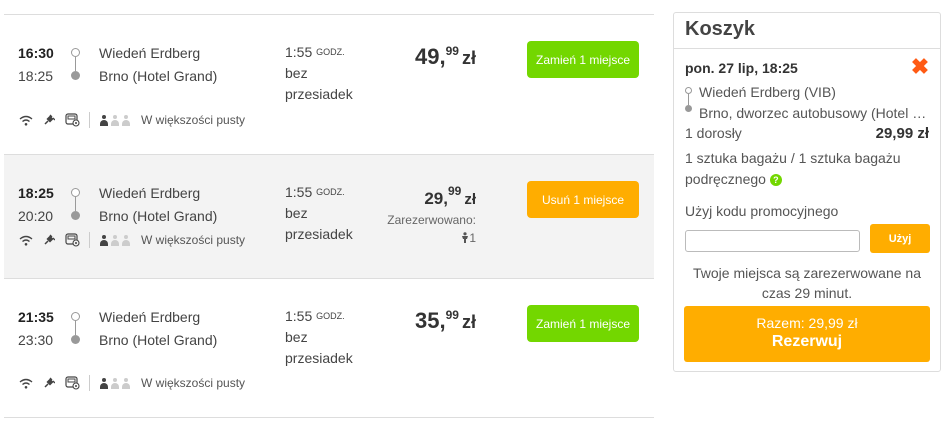 This screenshot has height=425, width=942. What do you see at coordinates (772, 241) in the screenshot?
I see `promo-code-input` at bounding box center [772, 241].